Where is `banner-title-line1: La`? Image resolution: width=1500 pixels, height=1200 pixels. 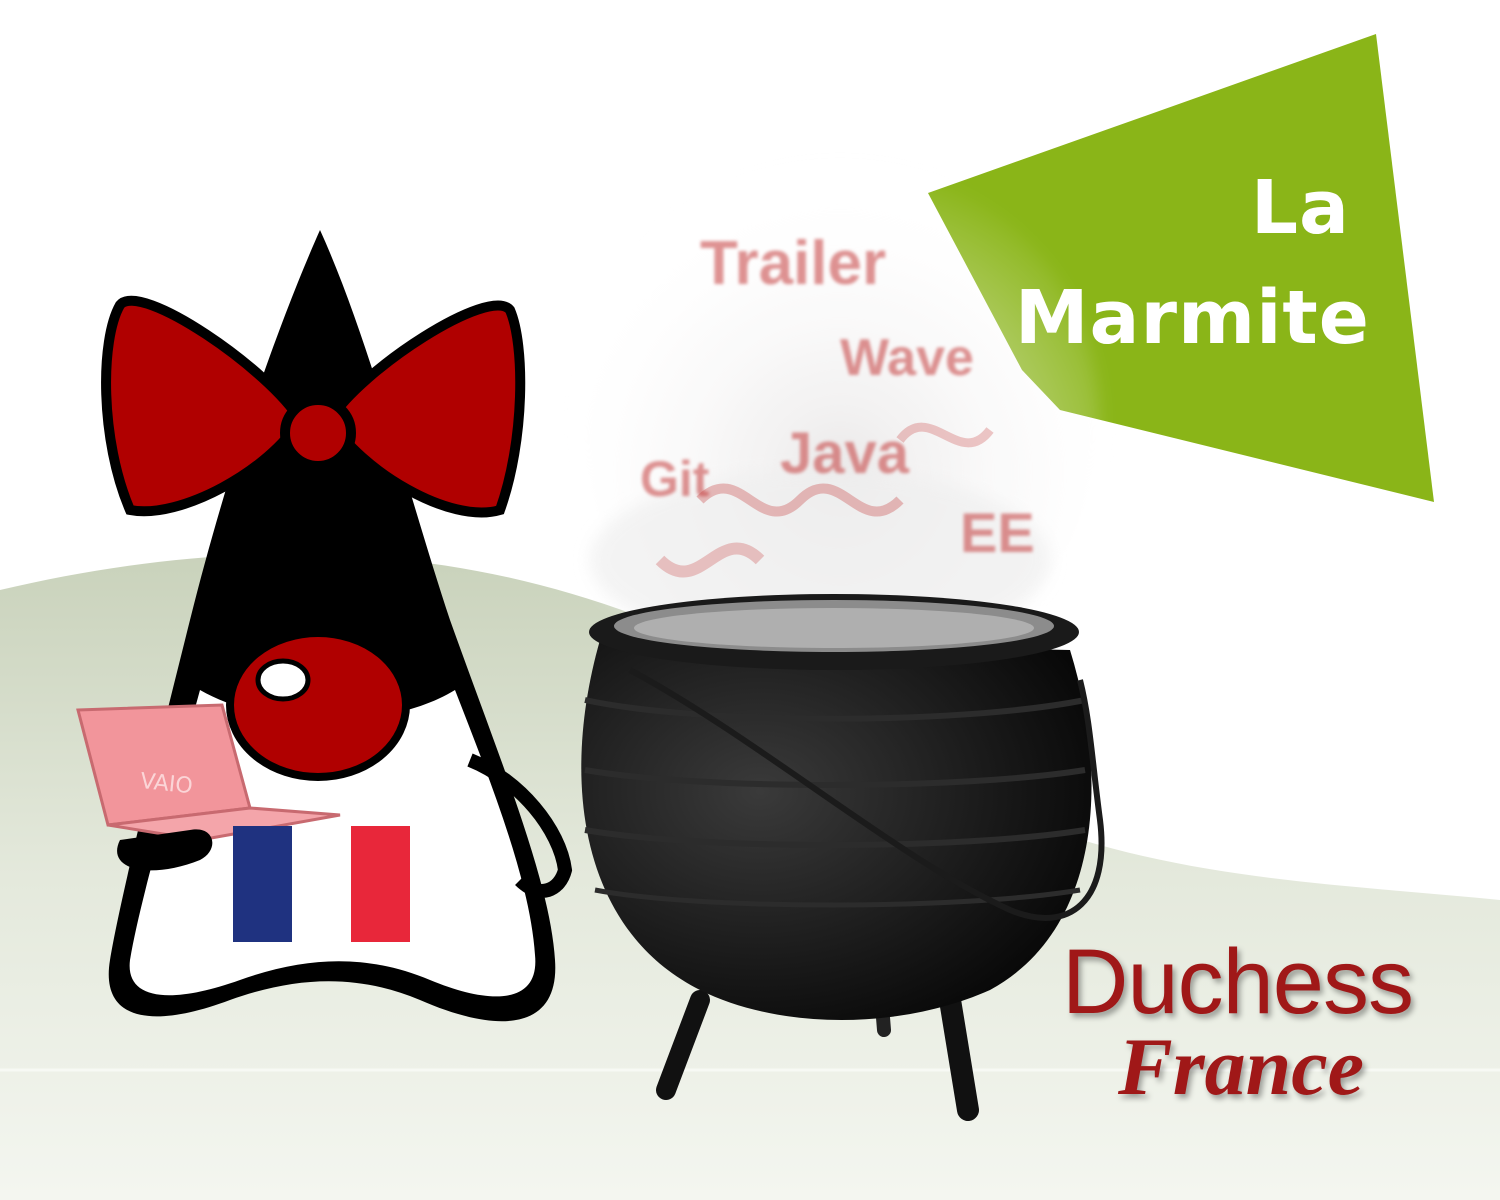
banner-title-line1: La is located at coordinates (1300, 208).